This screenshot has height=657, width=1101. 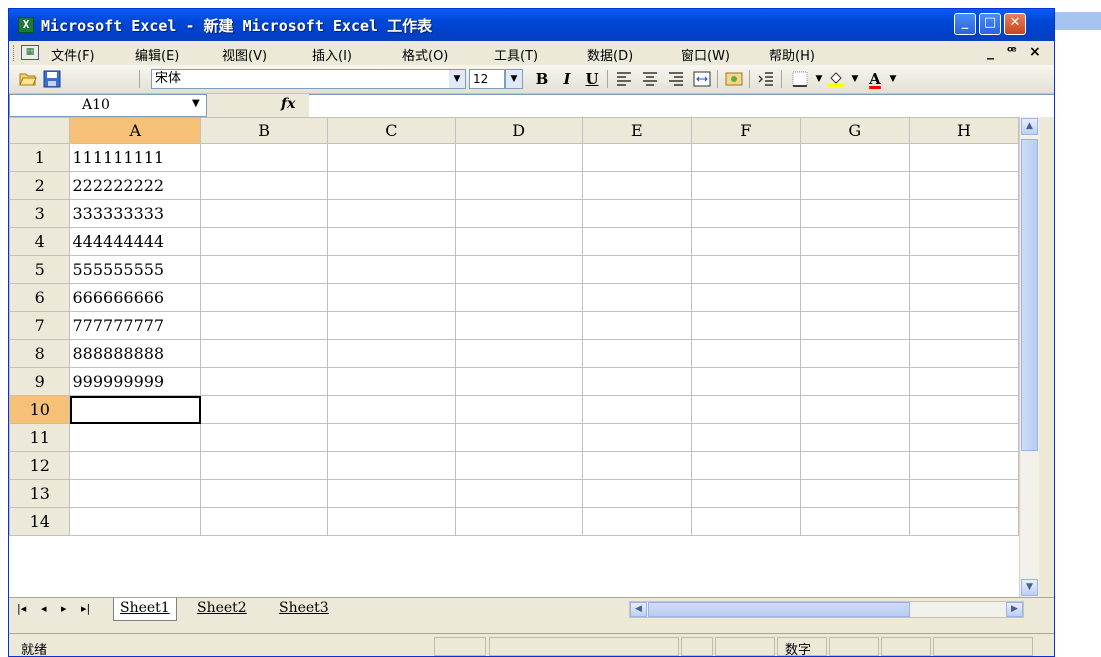 What do you see at coordinates (487, 79) in the screenshot?
I see `font-size-select: 12` at bounding box center [487, 79].